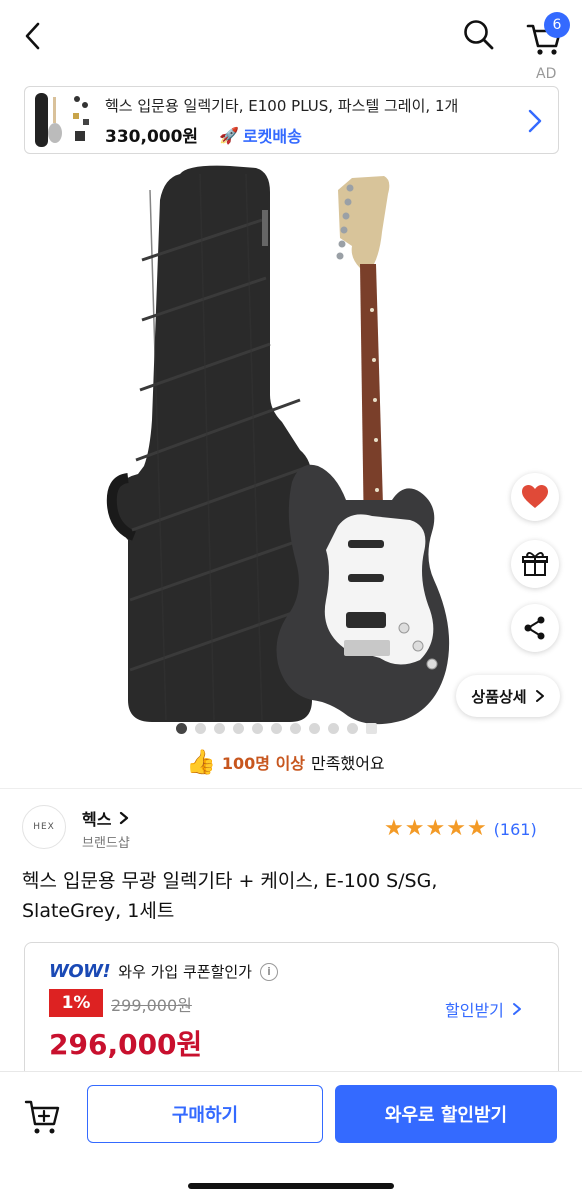 Image resolution: width=582 pixels, height=1200 pixels. I want to click on back-button, so click(34, 36).